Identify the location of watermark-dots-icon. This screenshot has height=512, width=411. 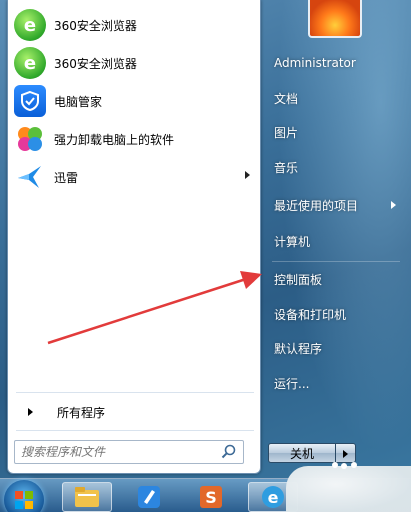
(344, 465).